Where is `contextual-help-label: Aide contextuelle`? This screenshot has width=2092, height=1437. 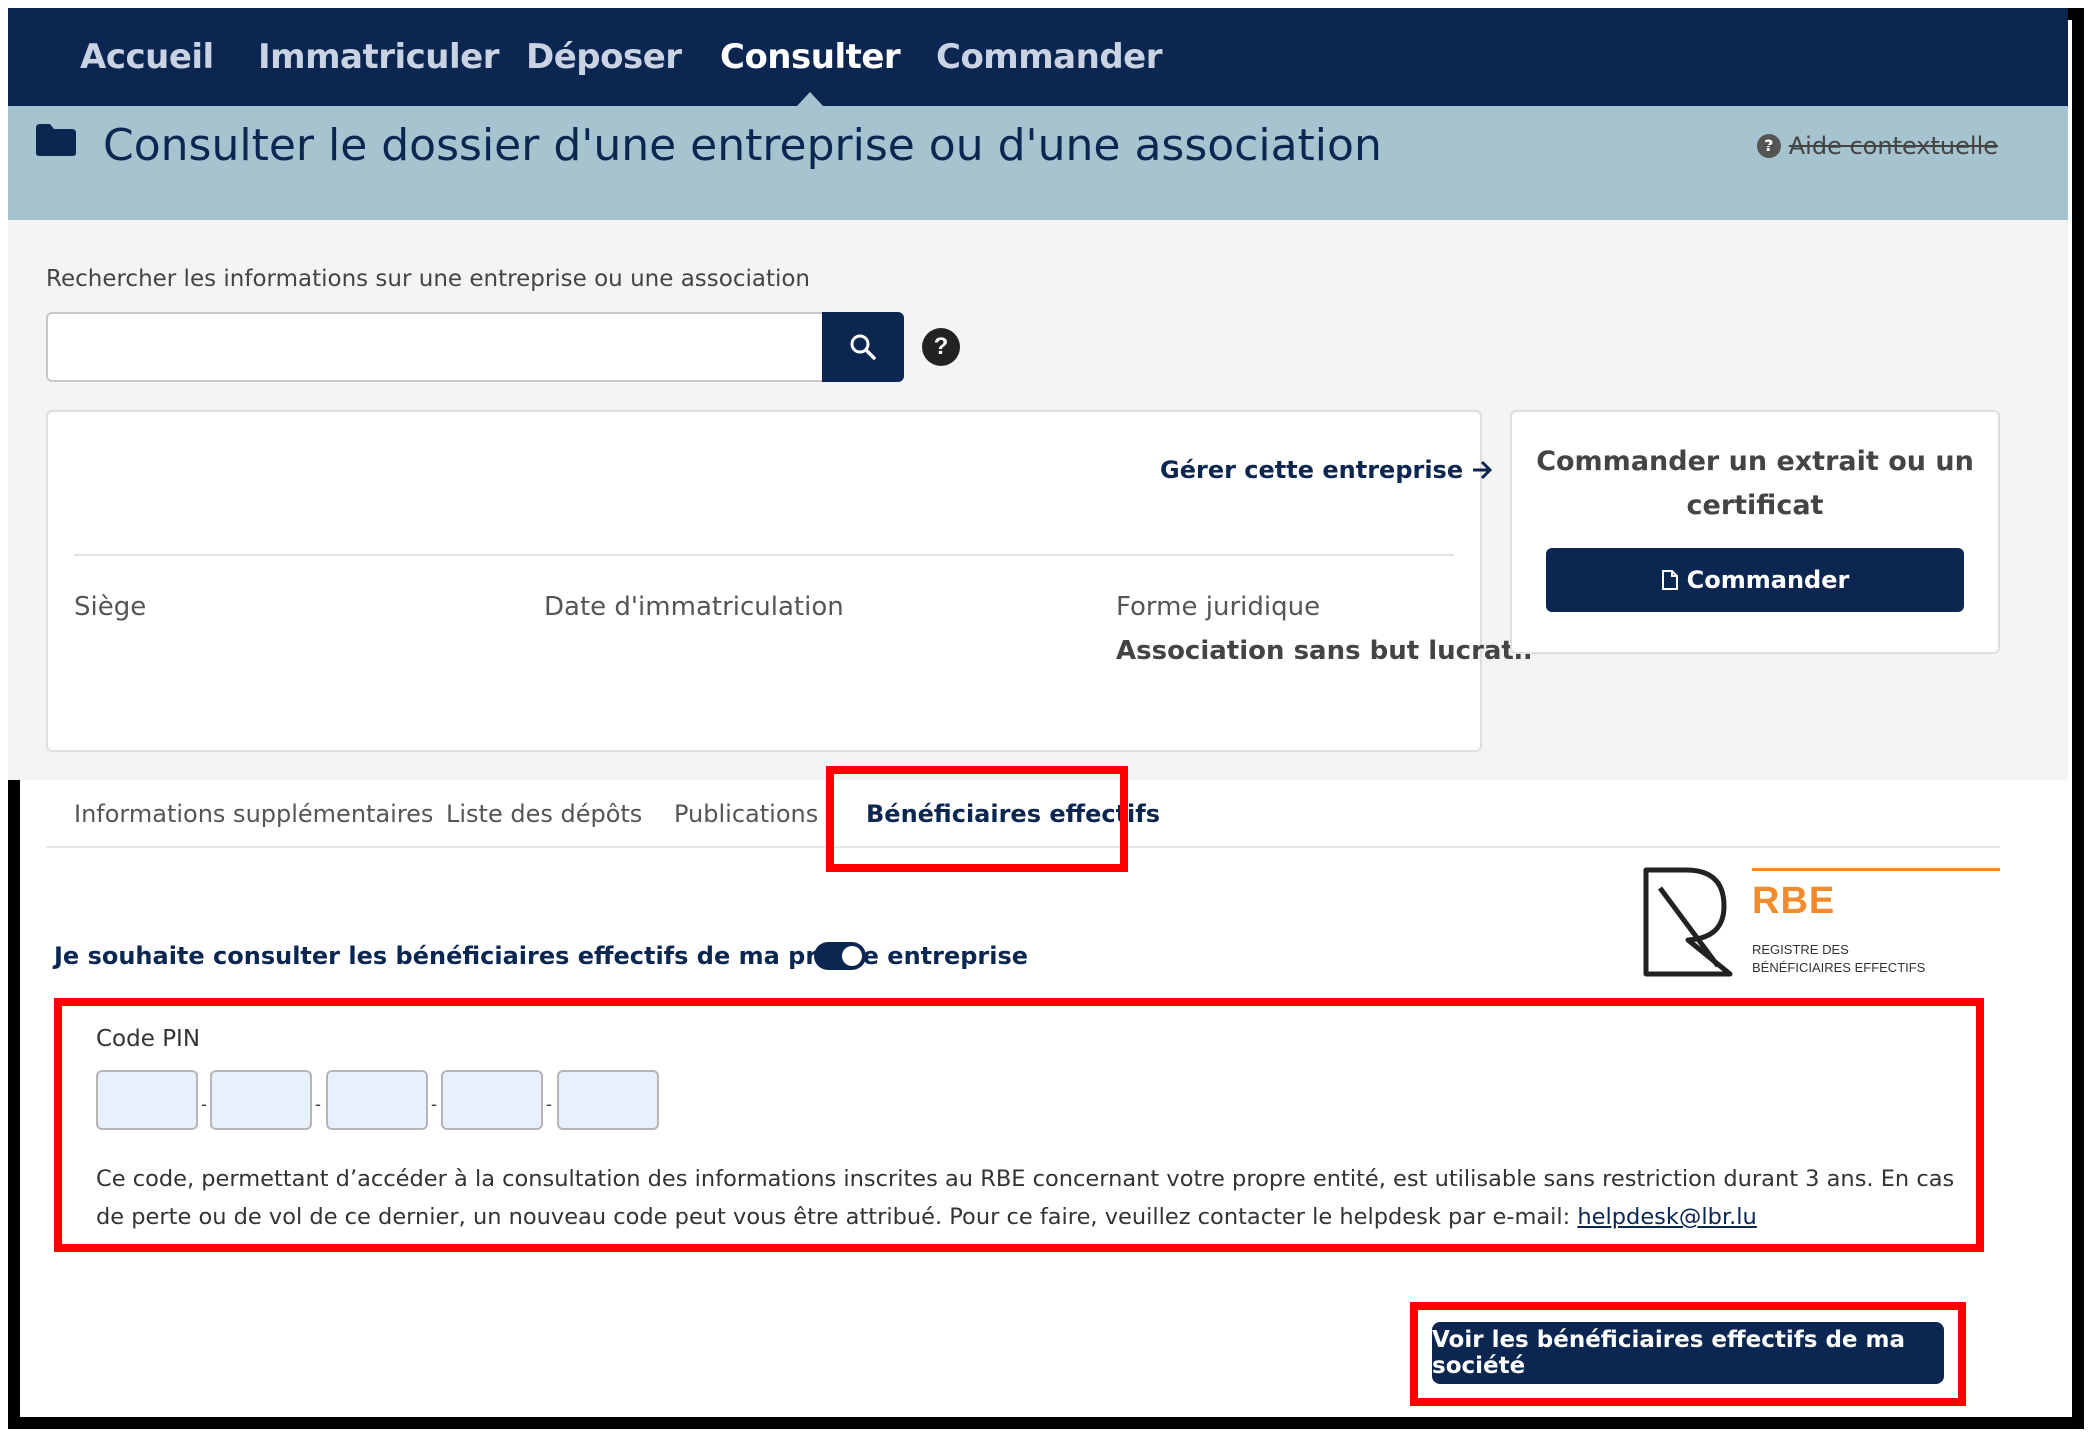
contextual-help-label: Aide contextuelle is located at coordinates (1893, 146).